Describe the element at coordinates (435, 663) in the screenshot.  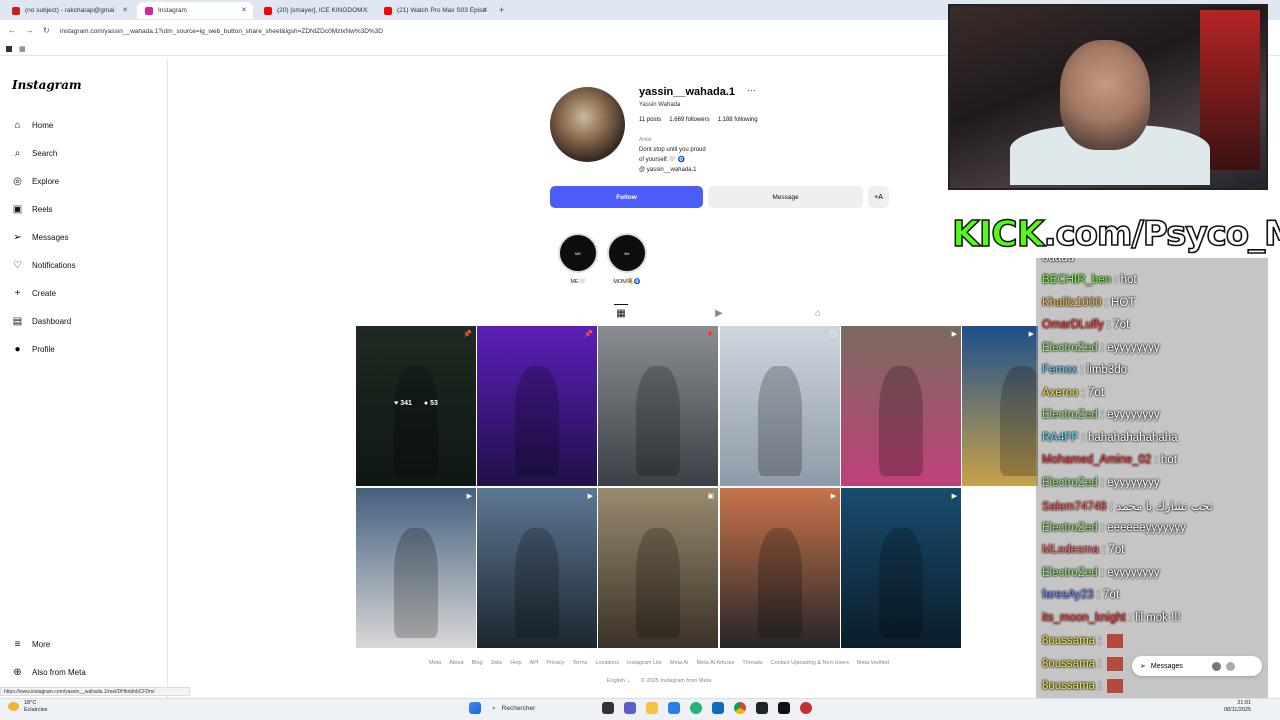
I see `footer-link: Meta` at that location.